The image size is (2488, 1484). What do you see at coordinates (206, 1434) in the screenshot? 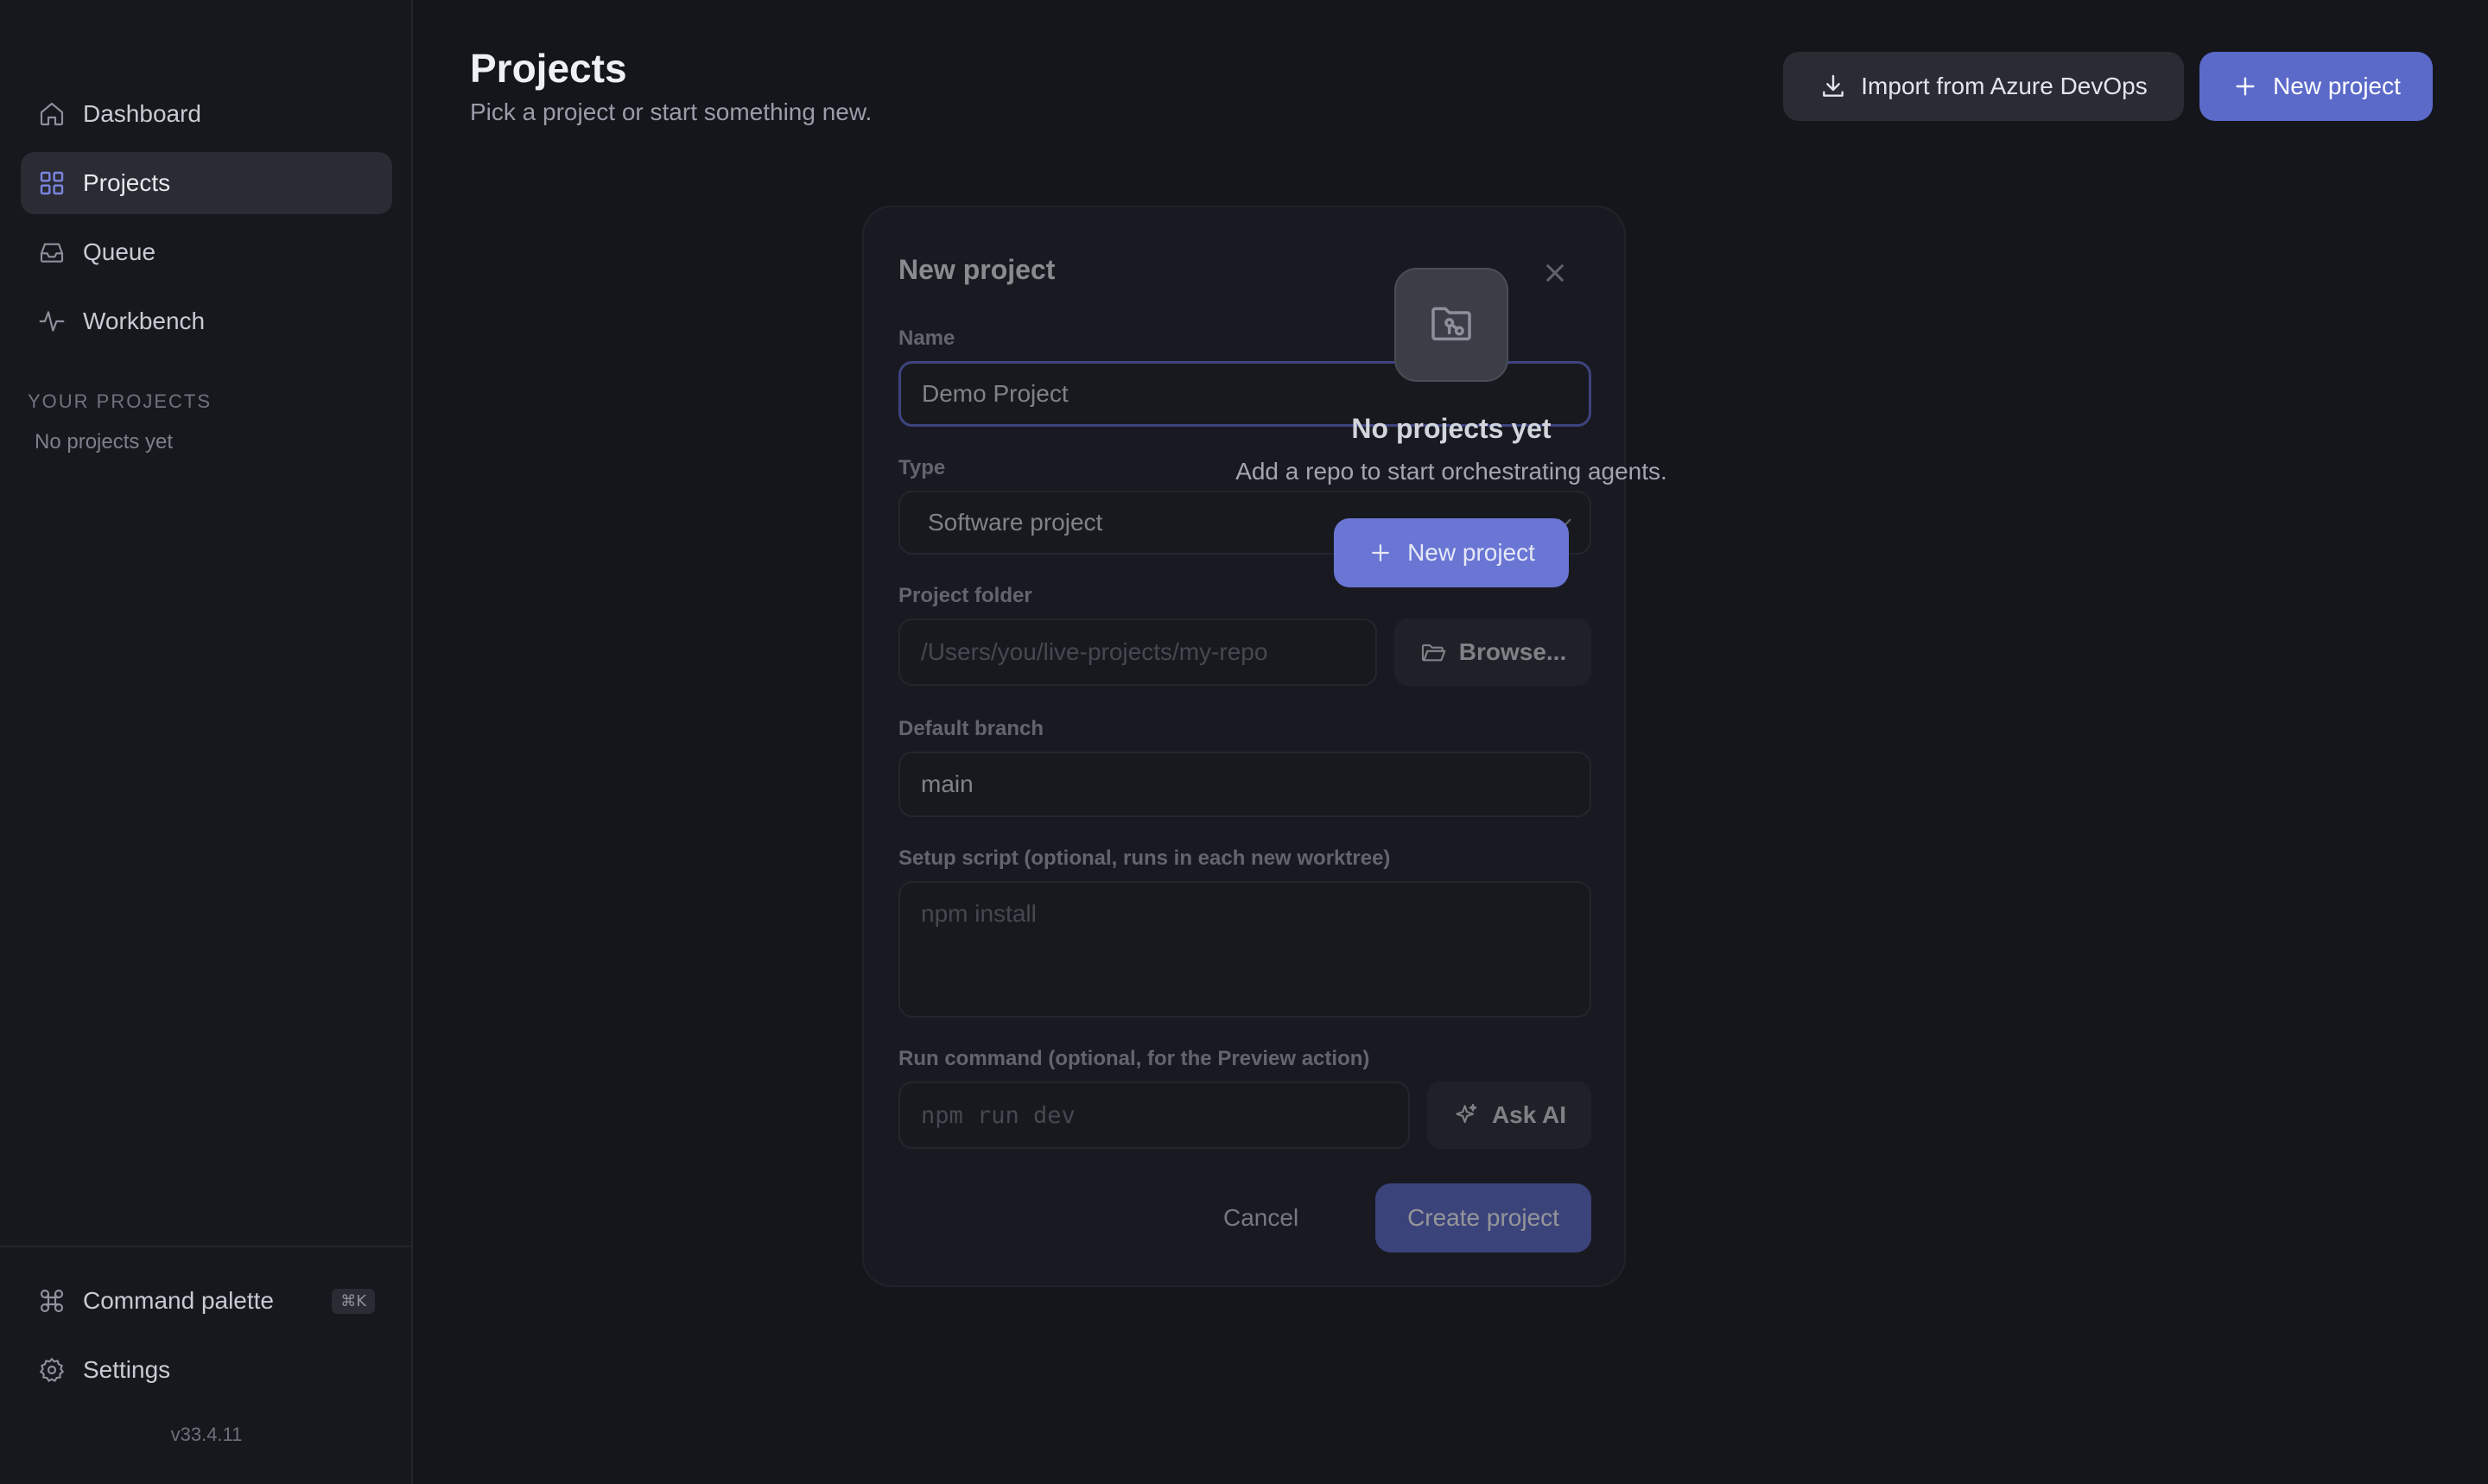
I see `app-version: v33.4.11` at bounding box center [206, 1434].